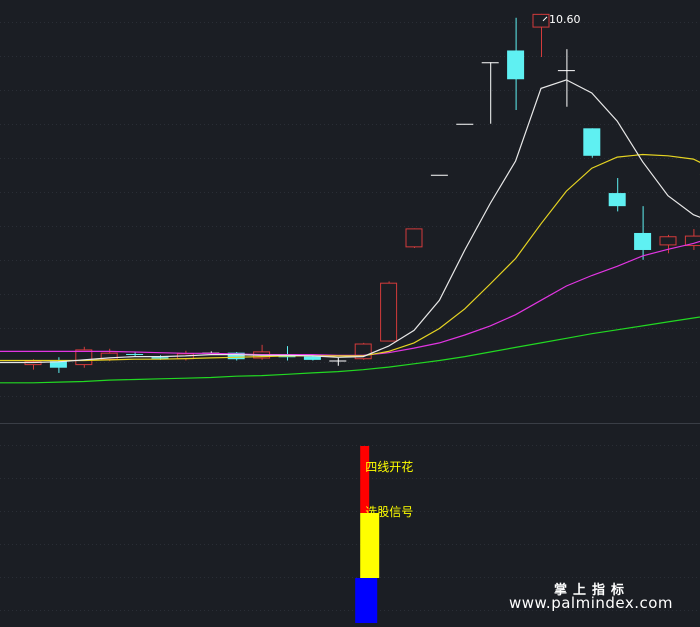 The width and height of the screenshot is (700, 627). I want to click on watermark-url: www.palmindex.com, so click(591, 603).